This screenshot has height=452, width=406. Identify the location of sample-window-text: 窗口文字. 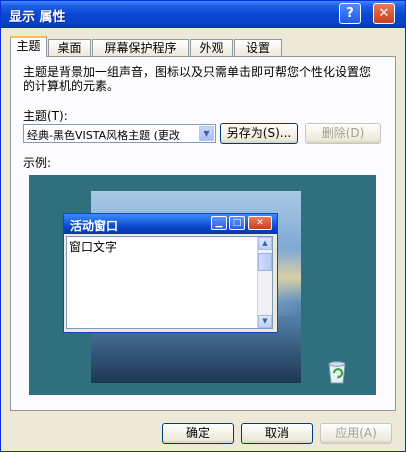
(93, 247).